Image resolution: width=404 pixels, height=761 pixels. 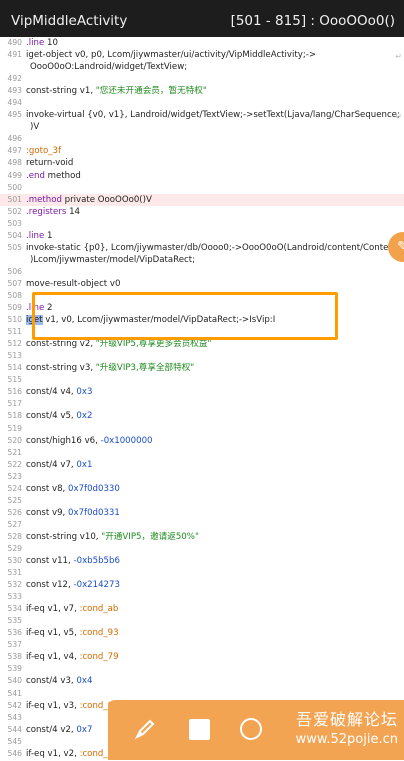 I want to click on code-line: 522 const/4 v7, 0x1, so click(x=202, y=465).